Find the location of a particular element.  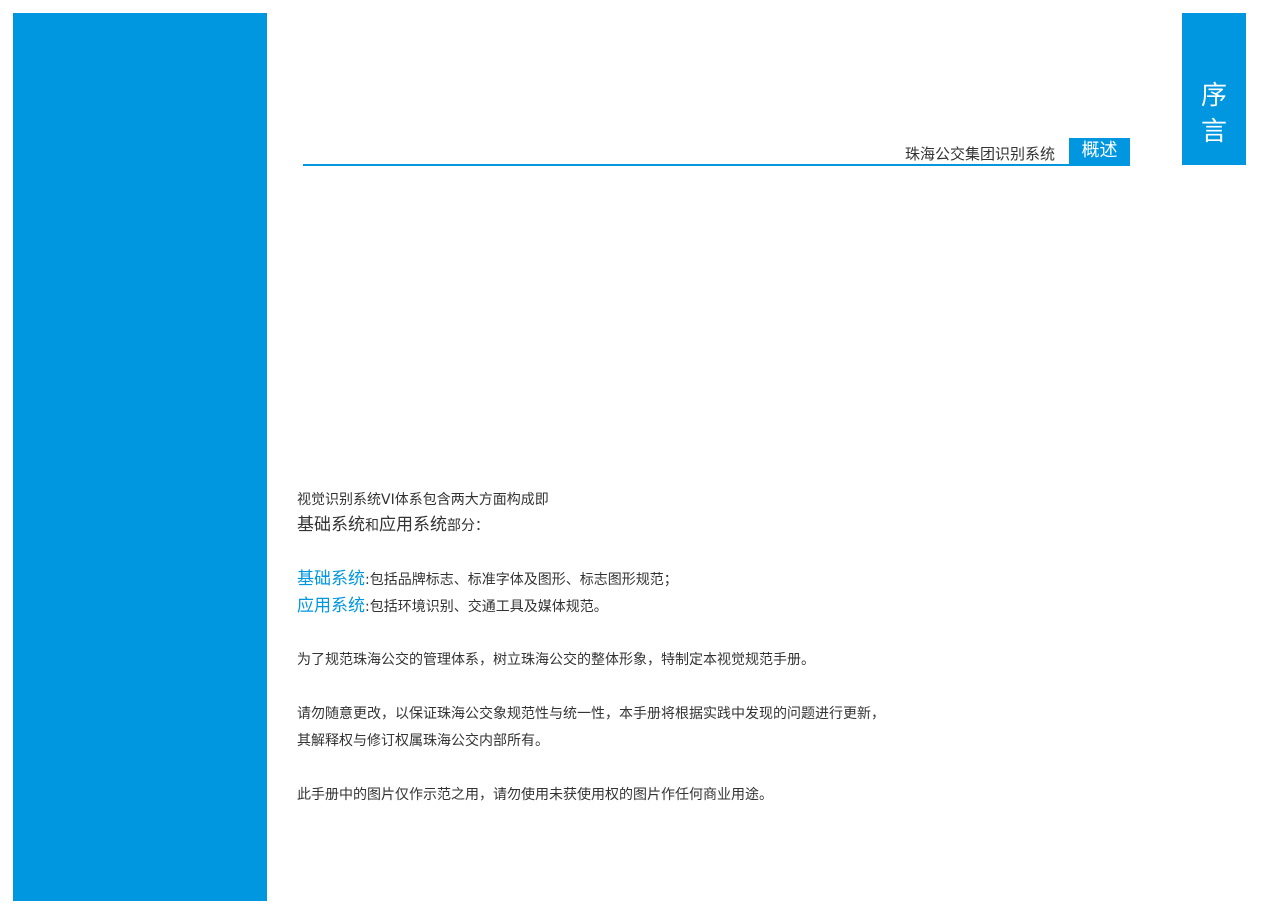

intro-part-b: 应用系统 is located at coordinates (413, 525).